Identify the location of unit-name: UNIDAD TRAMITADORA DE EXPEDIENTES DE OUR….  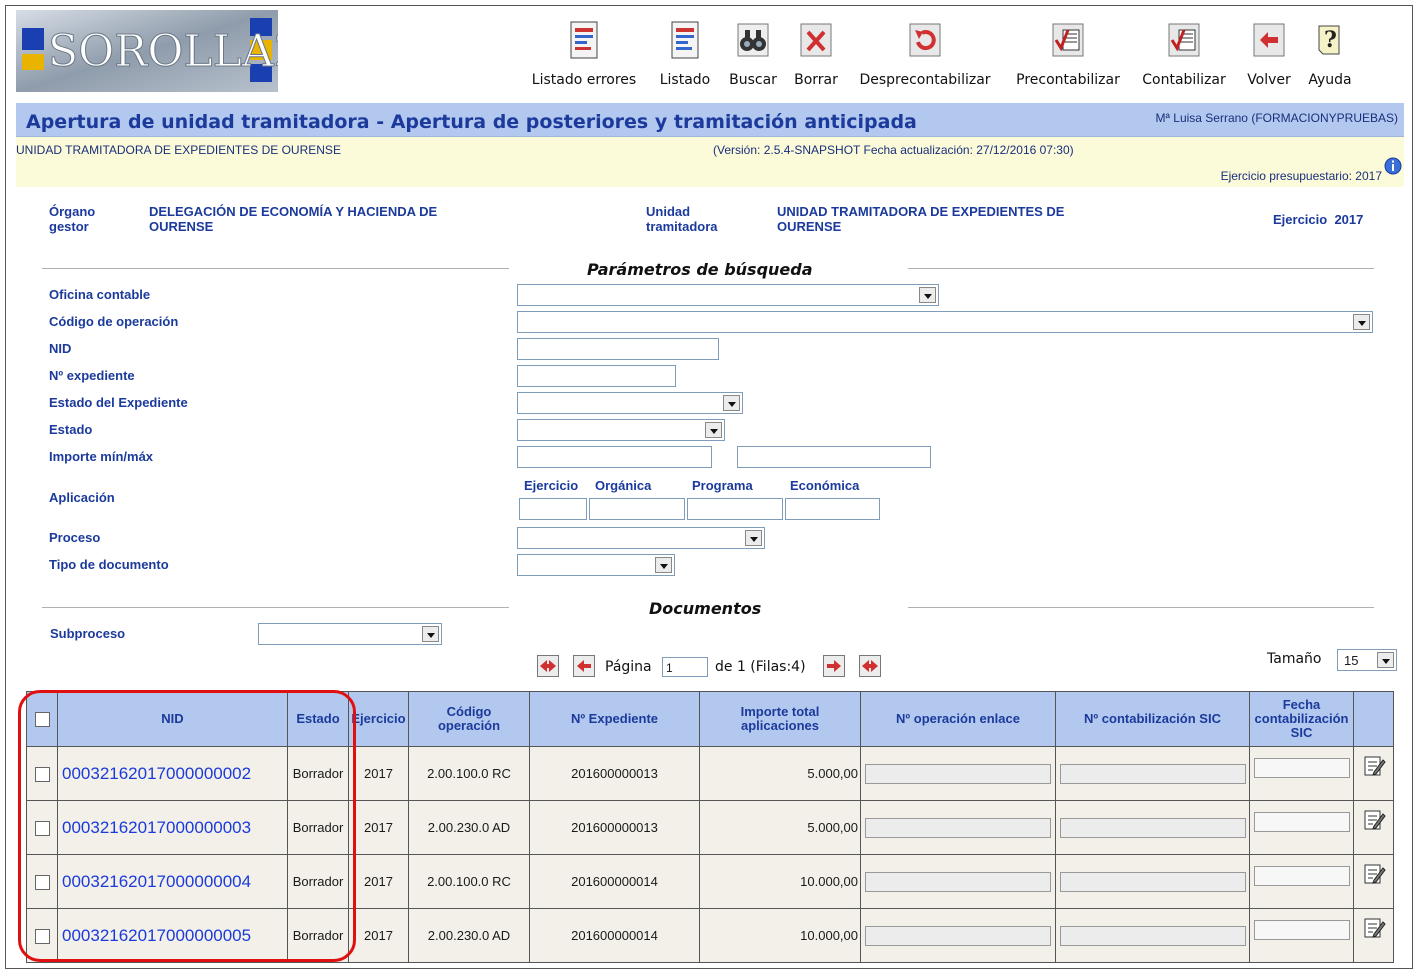
(178, 150).